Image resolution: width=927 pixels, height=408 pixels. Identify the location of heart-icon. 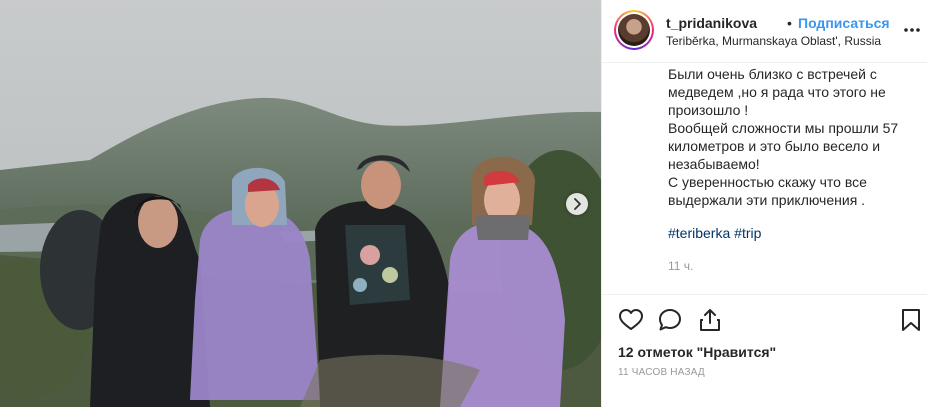
(631, 320).